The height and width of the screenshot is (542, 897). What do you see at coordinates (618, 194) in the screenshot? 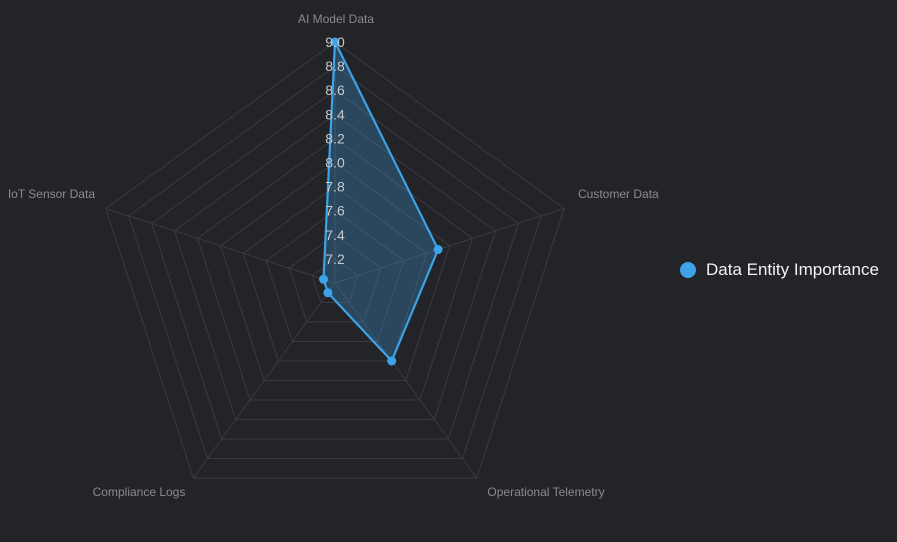
I see `indicator-label: Customer Data` at bounding box center [618, 194].